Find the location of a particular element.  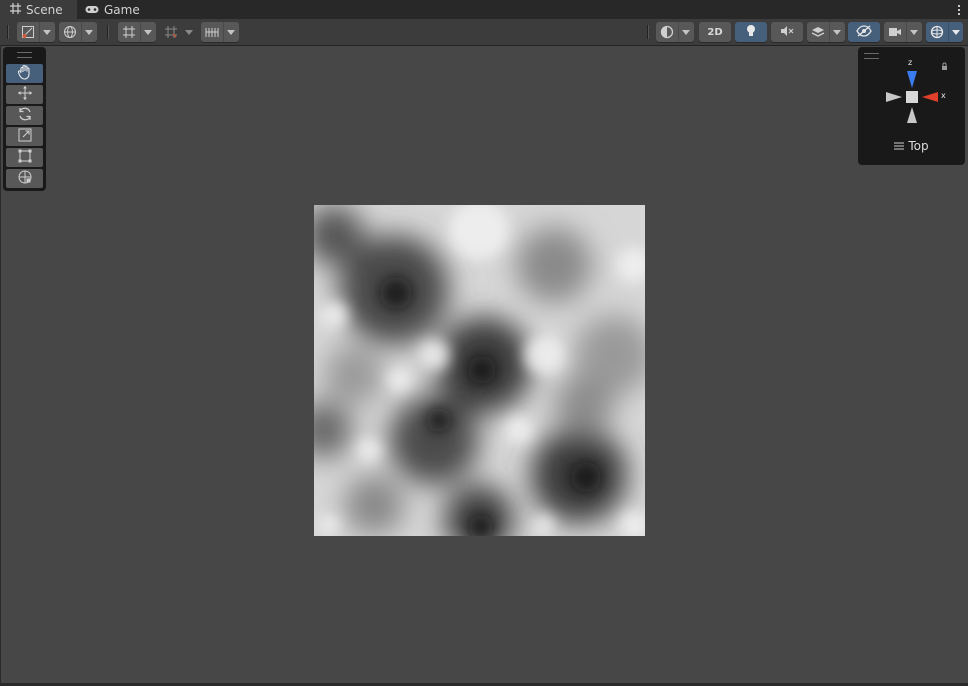

orientation-gizmo: z x Top is located at coordinates (911, 106).